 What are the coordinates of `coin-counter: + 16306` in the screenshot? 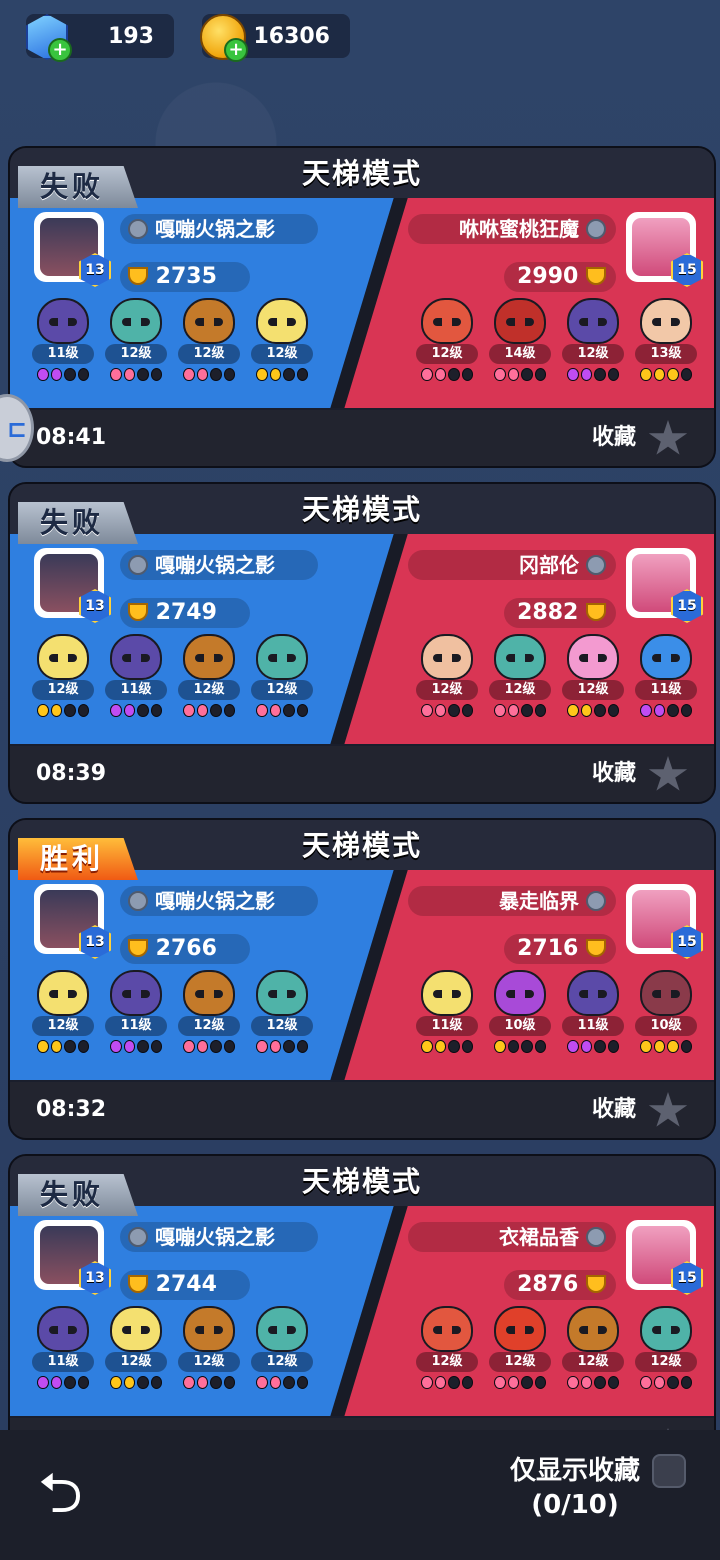 It's located at (275, 38).